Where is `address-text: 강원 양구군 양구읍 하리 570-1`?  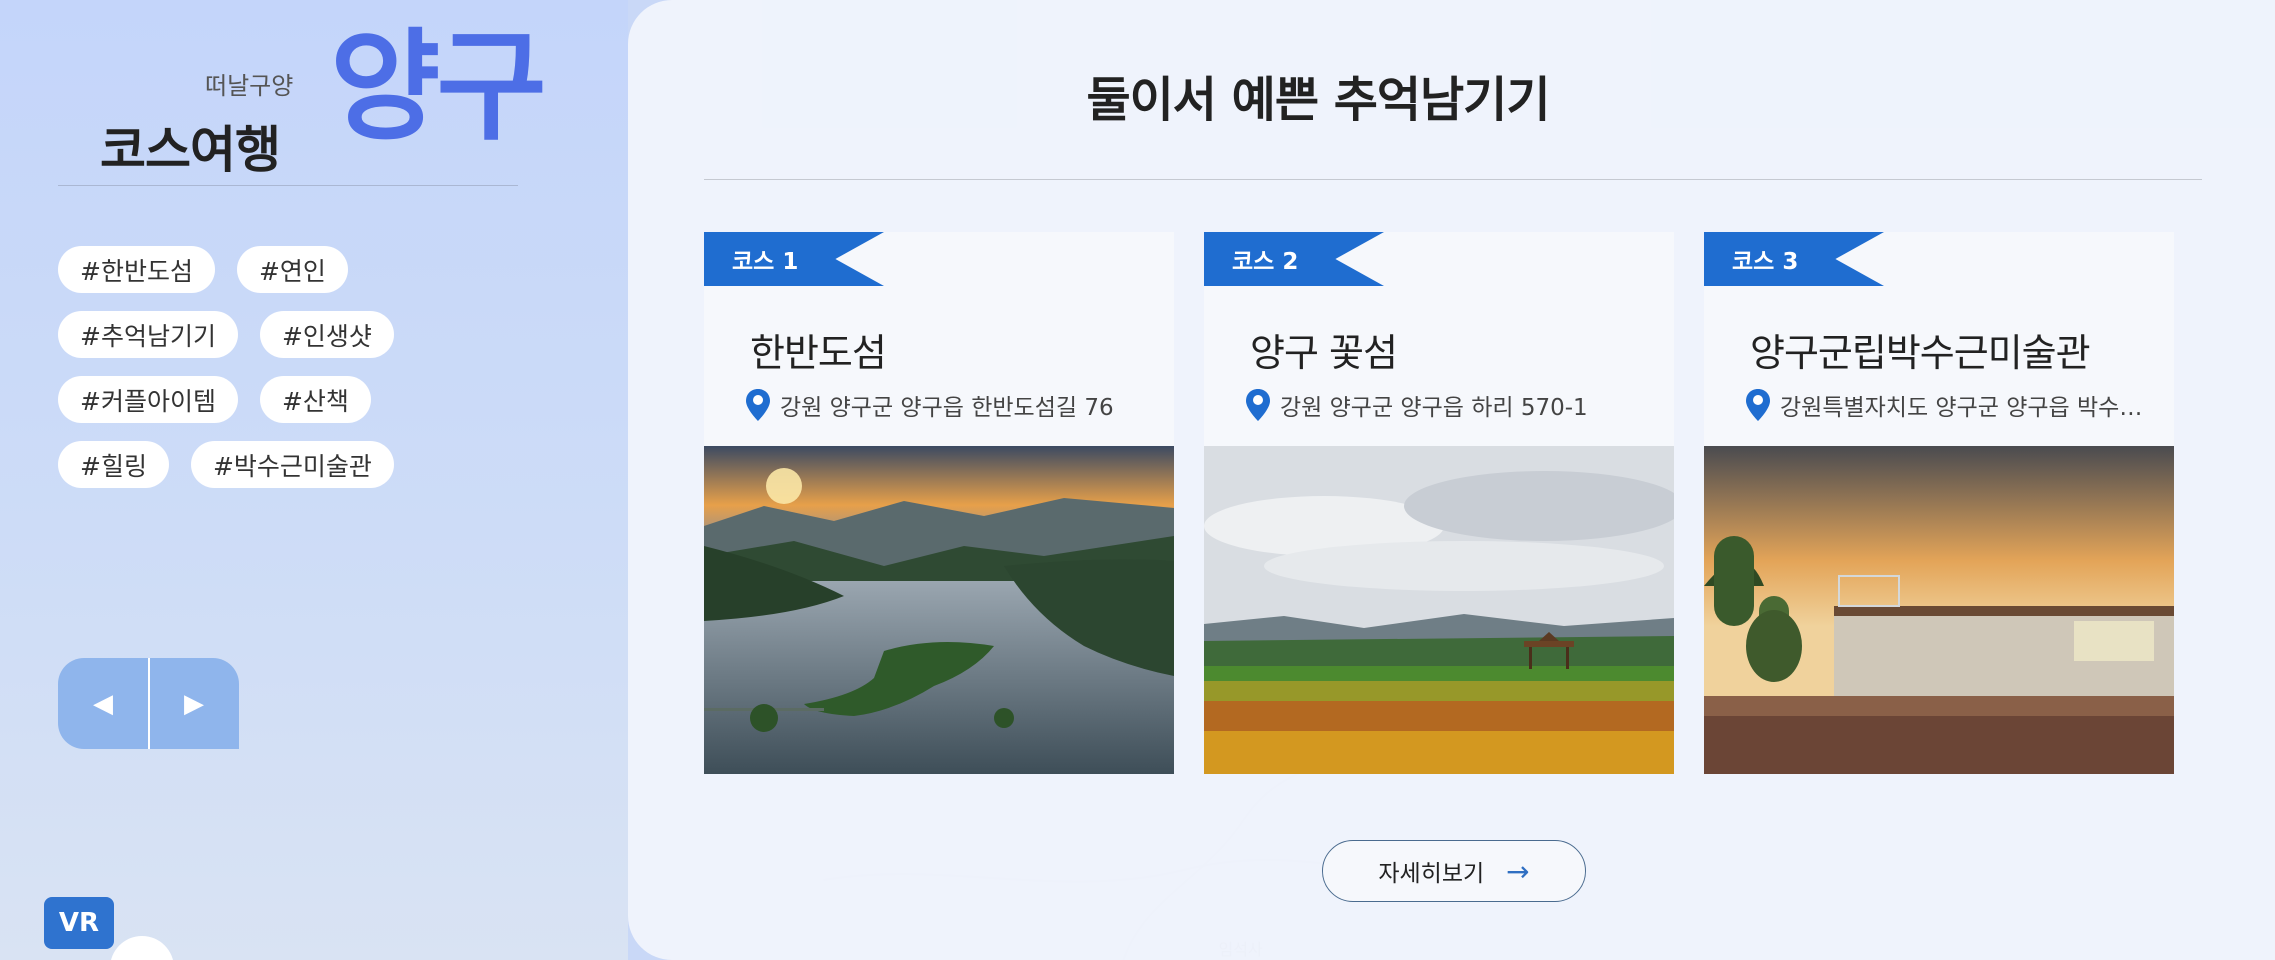
address-text: 강원 양구군 양구읍 하리 570-1 is located at coordinates (1434, 408).